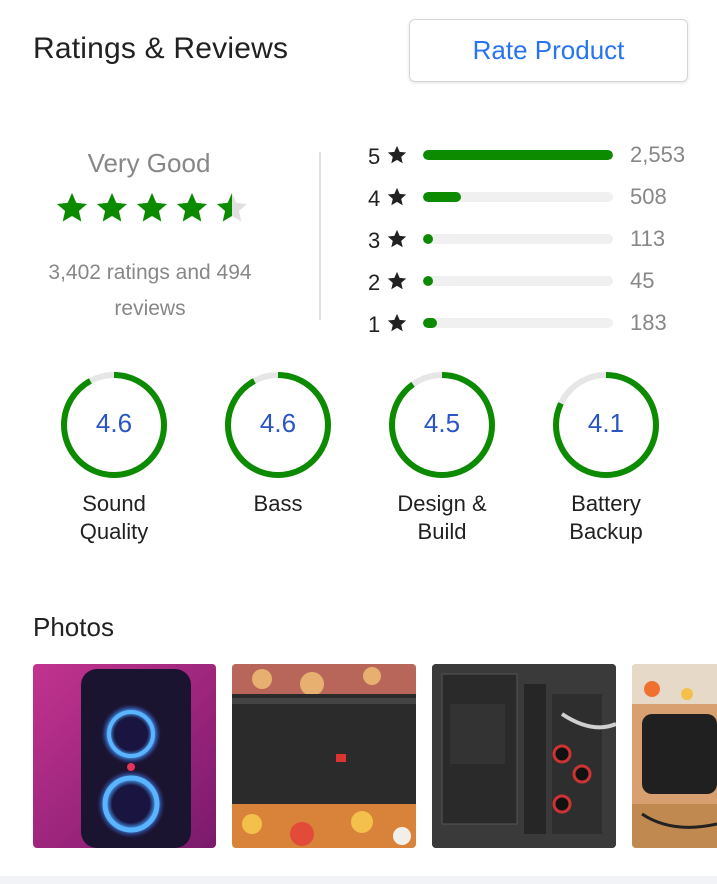  What do you see at coordinates (161, 48) in the screenshot?
I see `section-title: Ratings & Reviews` at bounding box center [161, 48].